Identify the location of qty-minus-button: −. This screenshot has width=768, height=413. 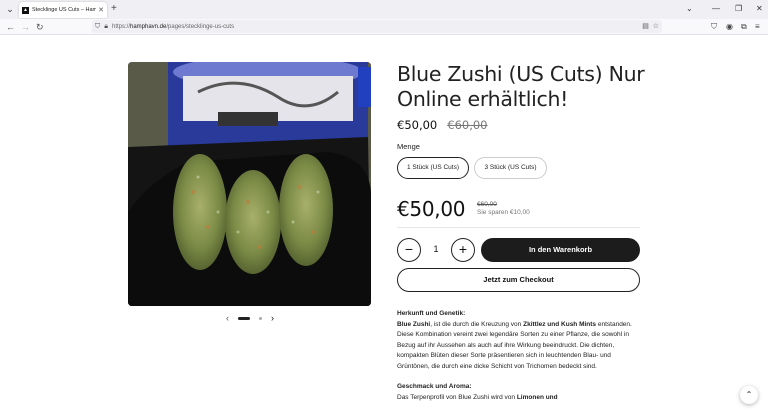
(409, 250).